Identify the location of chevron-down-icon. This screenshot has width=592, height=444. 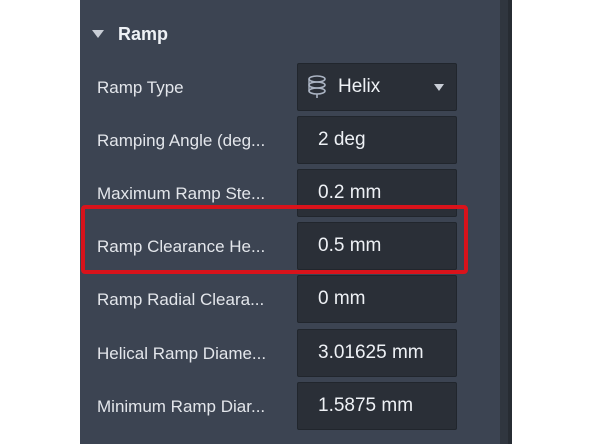
(439, 87).